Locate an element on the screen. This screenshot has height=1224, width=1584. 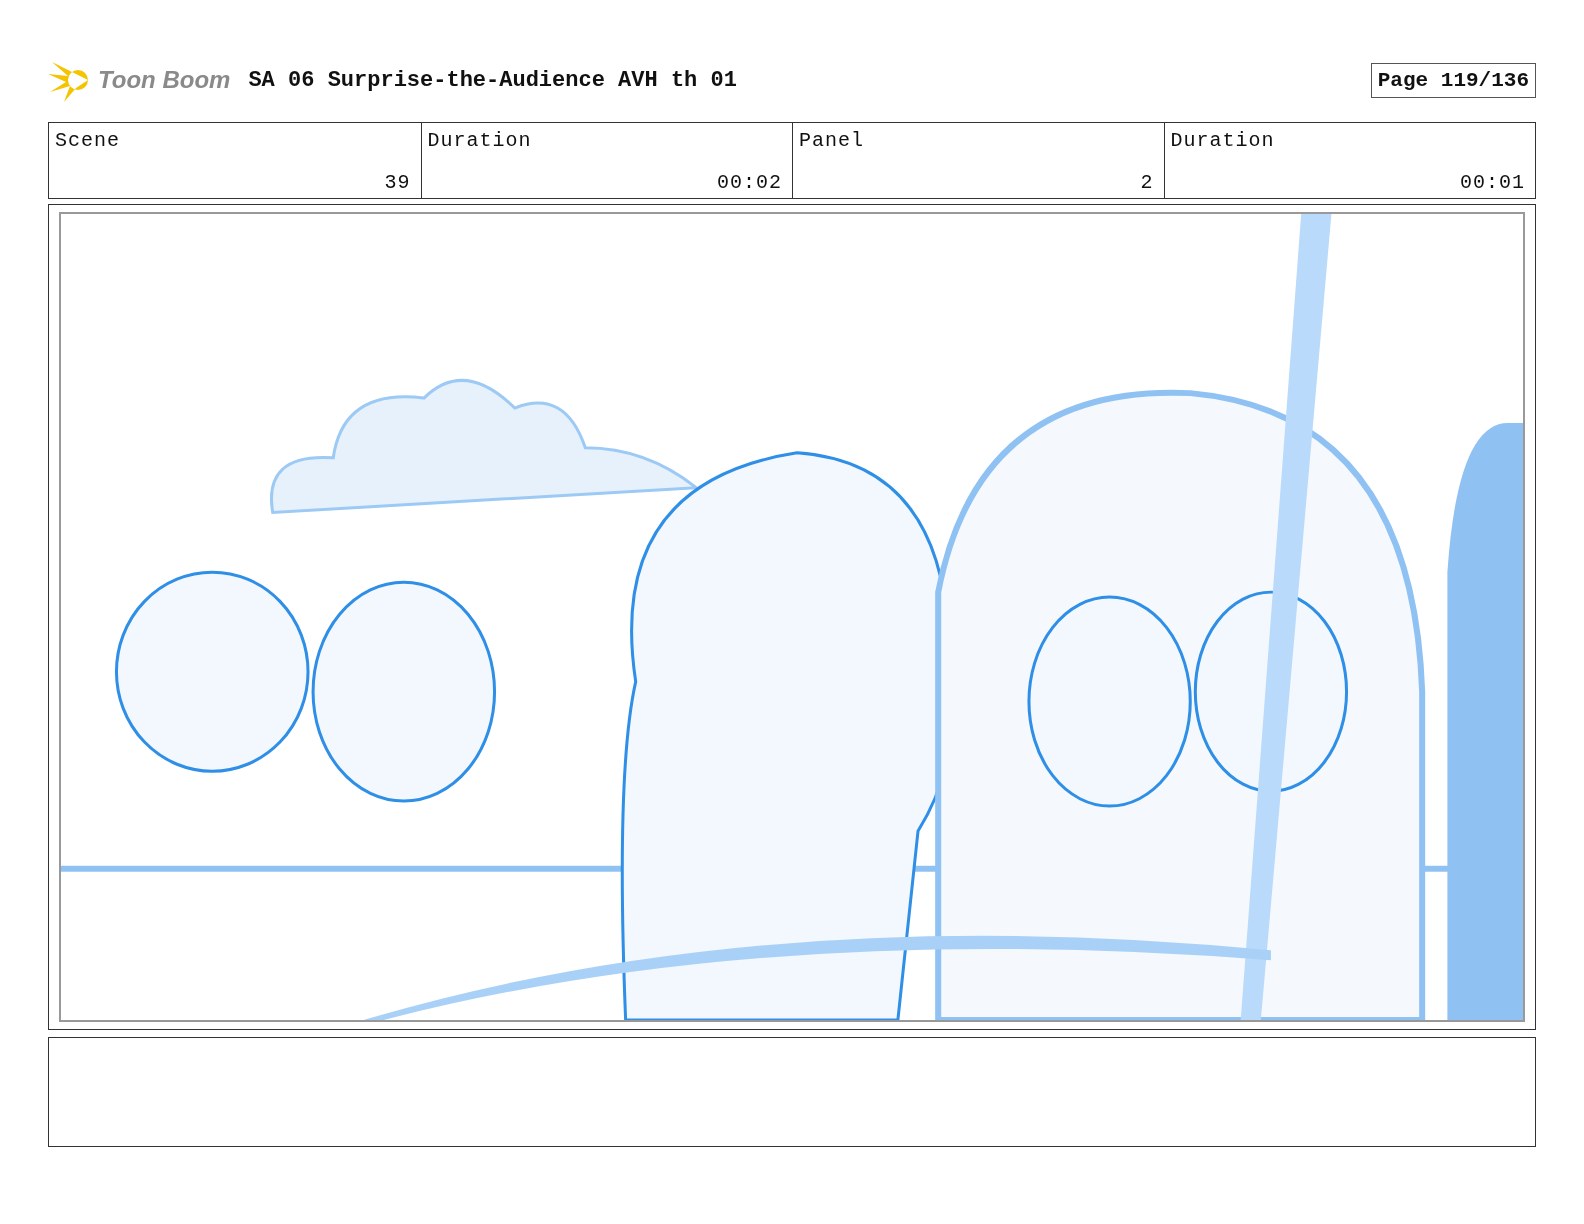
field-label: Scene is located at coordinates (88, 140).